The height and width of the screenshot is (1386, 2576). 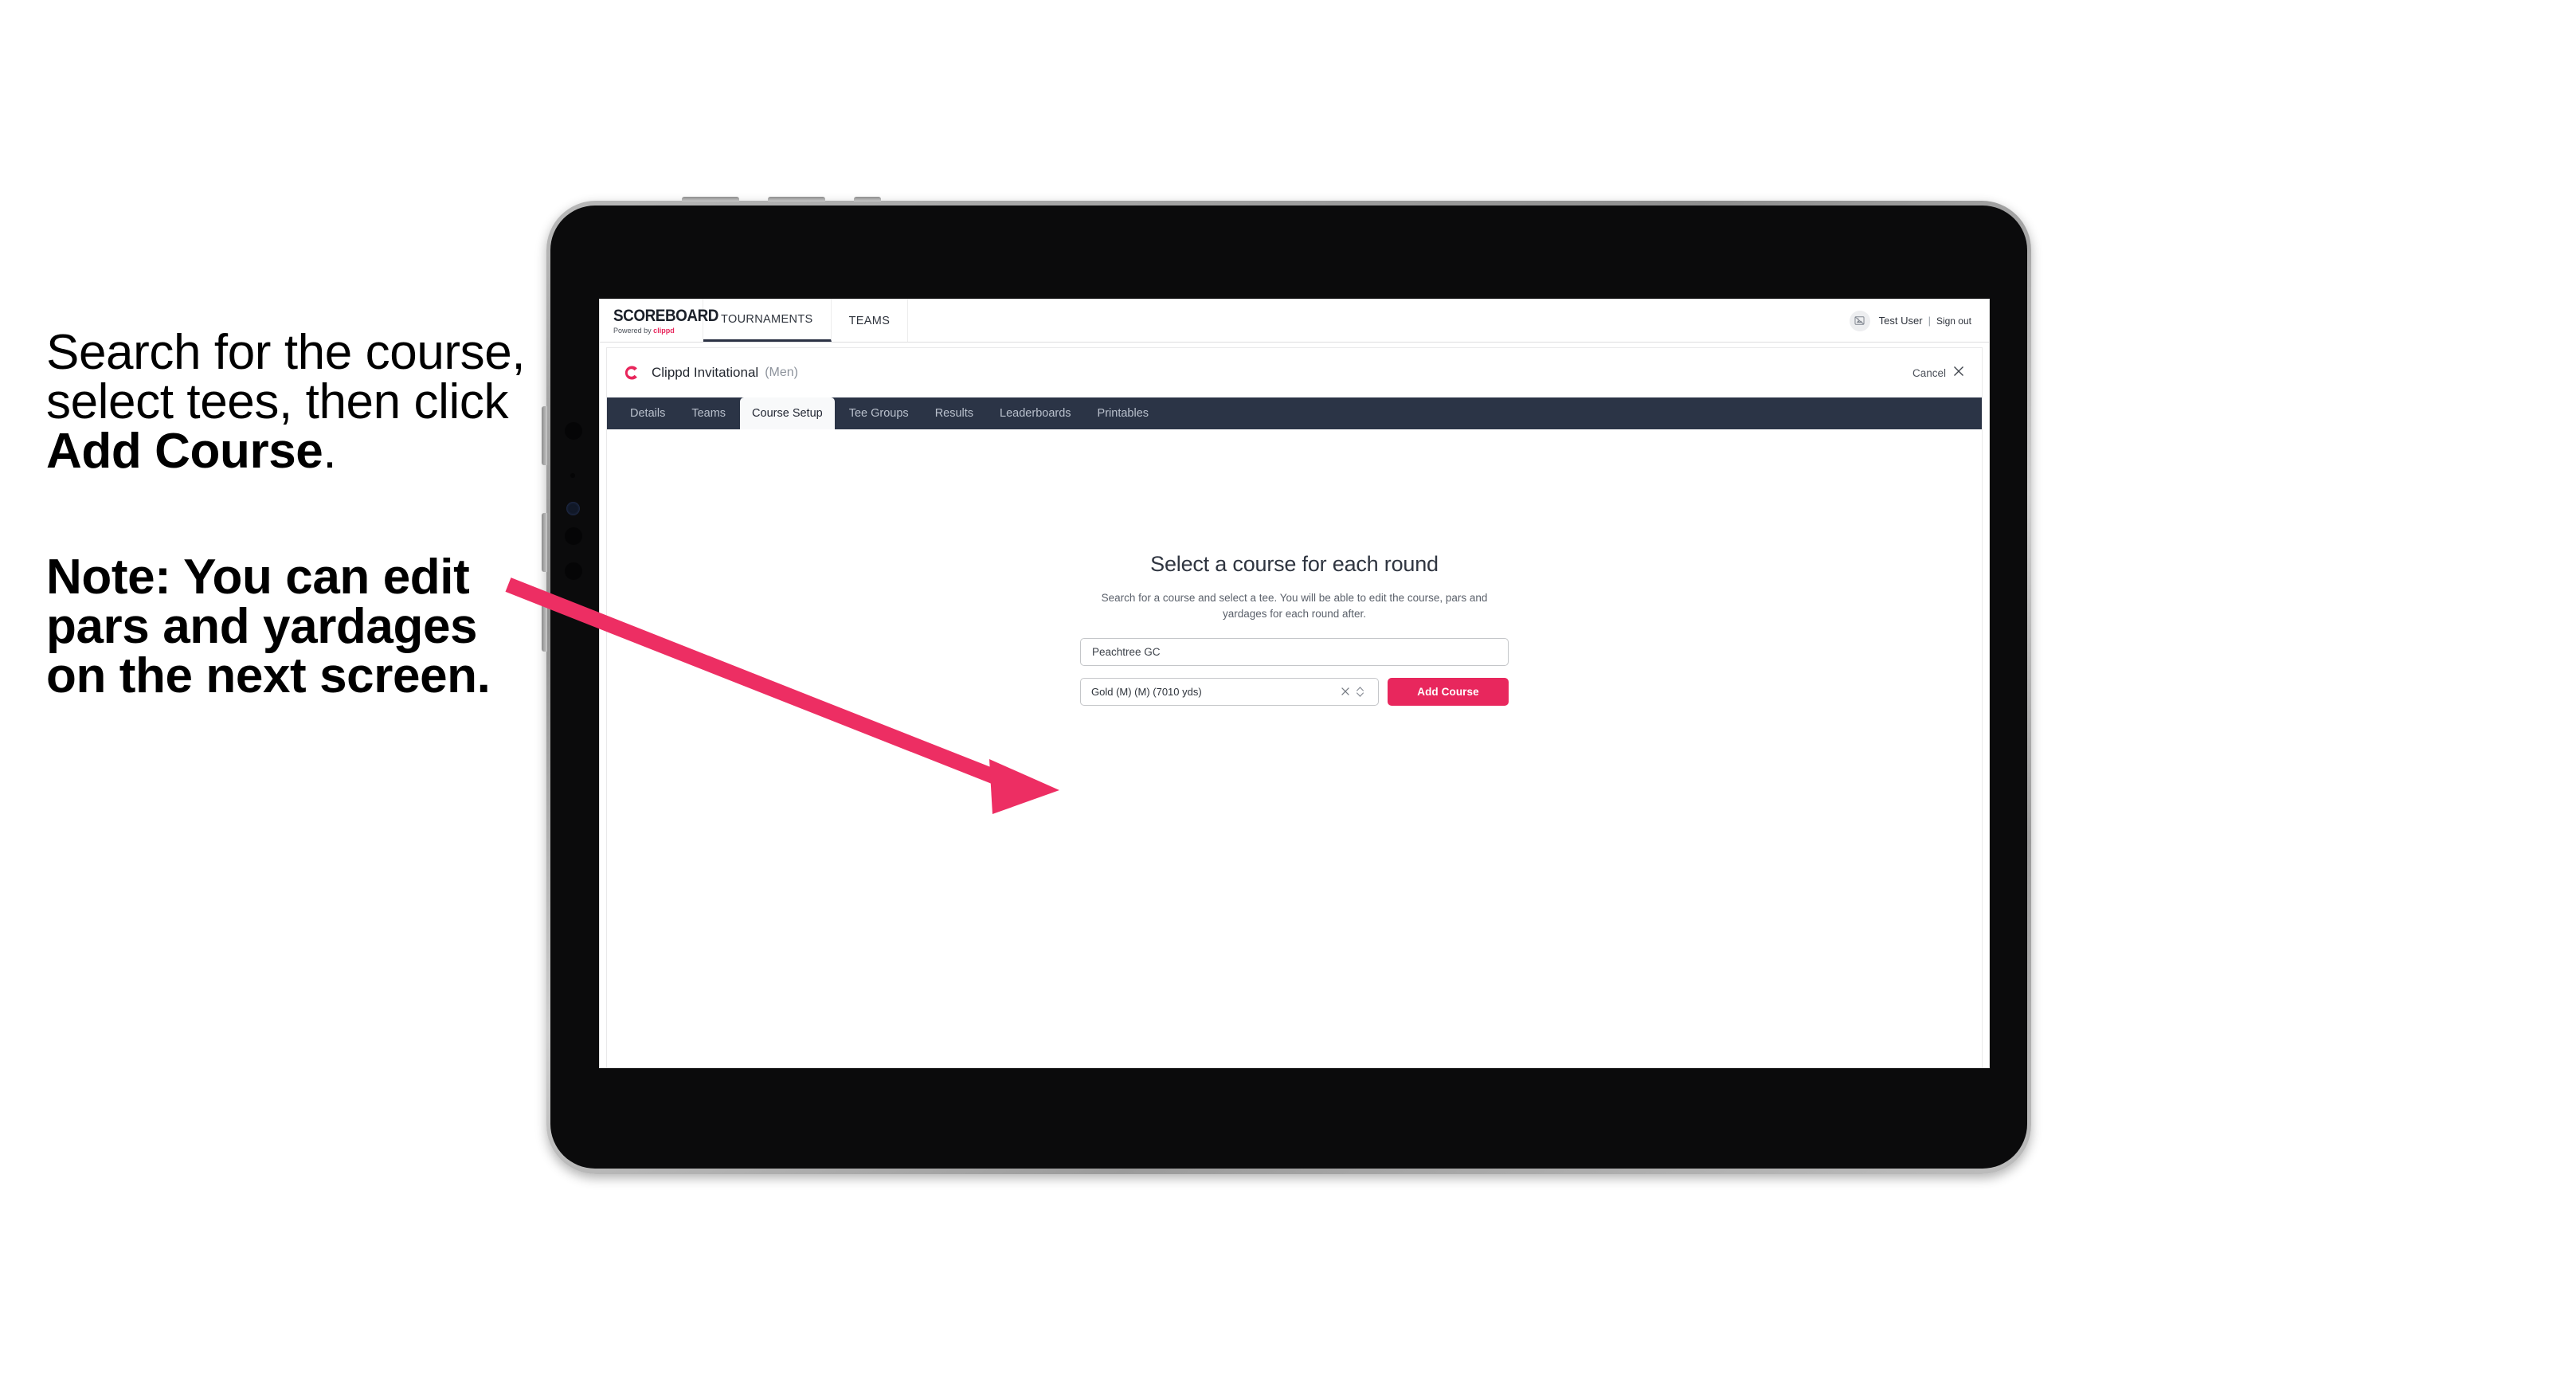 I want to click on tab-teams-label: Teams, so click(x=708, y=413).